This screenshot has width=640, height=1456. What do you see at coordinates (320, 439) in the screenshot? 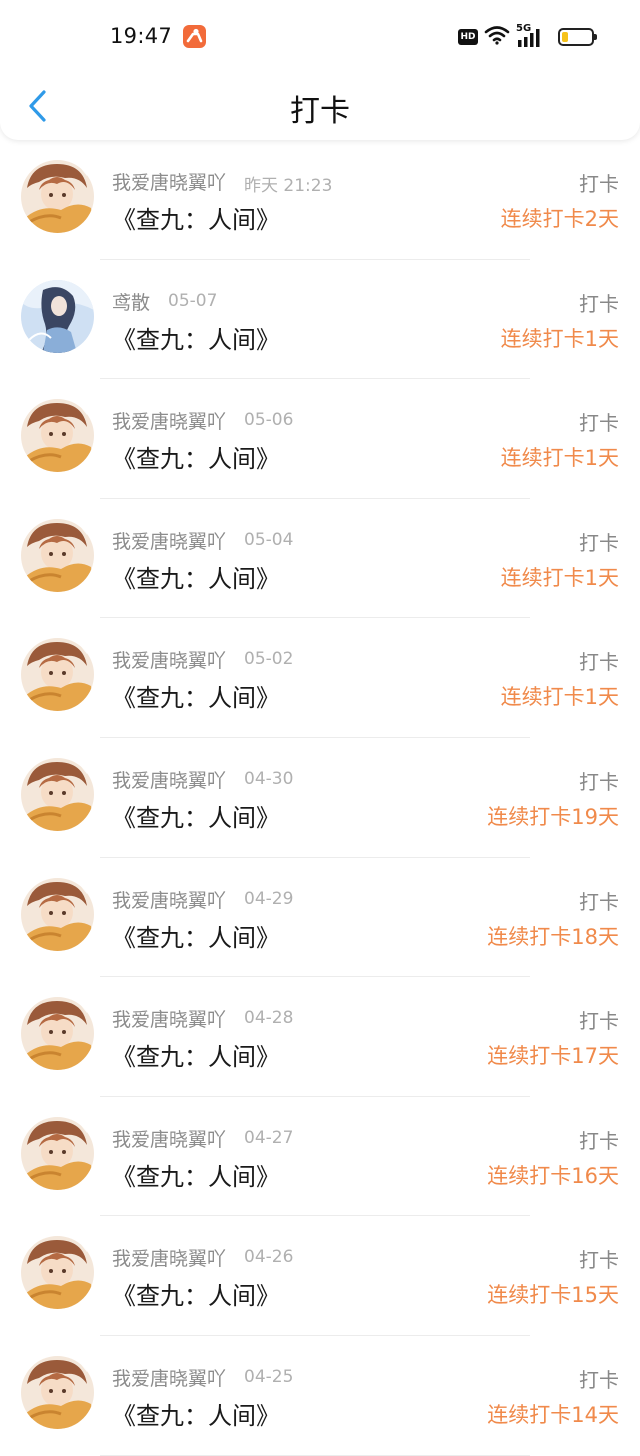
I see `list-item: 我爱唐晓翼吖 05-06 《查九：人间》 打卡连续打卡1天` at bounding box center [320, 439].